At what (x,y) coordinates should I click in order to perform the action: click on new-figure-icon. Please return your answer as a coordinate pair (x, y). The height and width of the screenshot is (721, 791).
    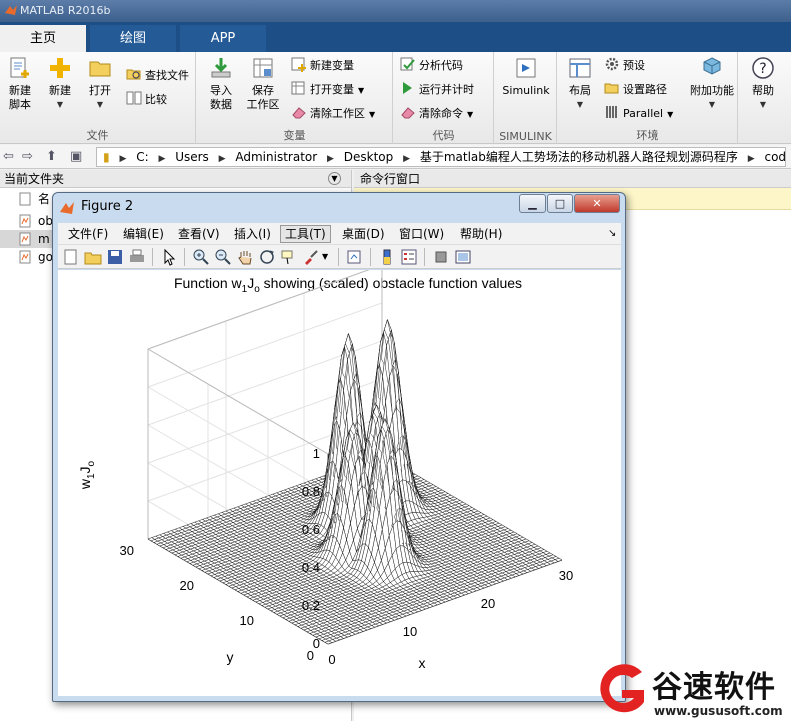
    Looking at the image, I should click on (71, 257).